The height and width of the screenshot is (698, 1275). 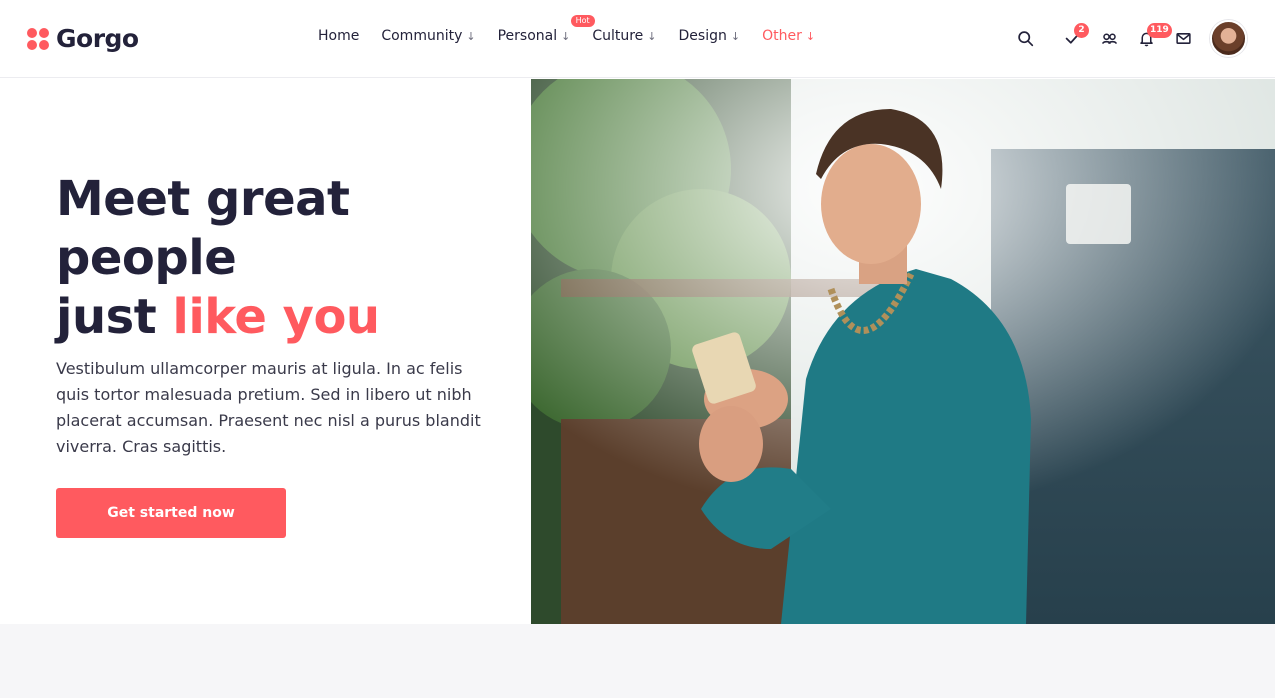 I want to click on nav-item-label: Design, so click(x=702, y=36).